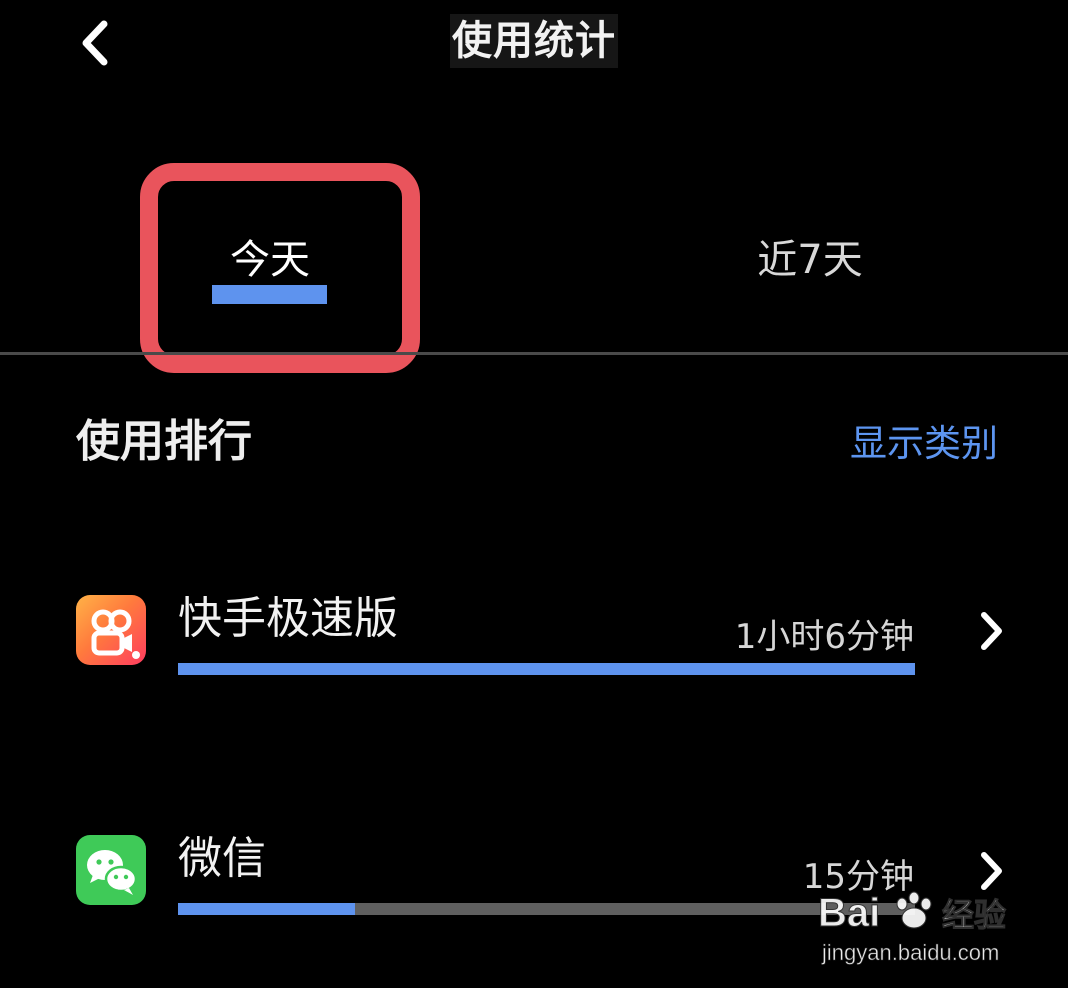  I want to click on tab-today-label: 今天, so click(270, 260).